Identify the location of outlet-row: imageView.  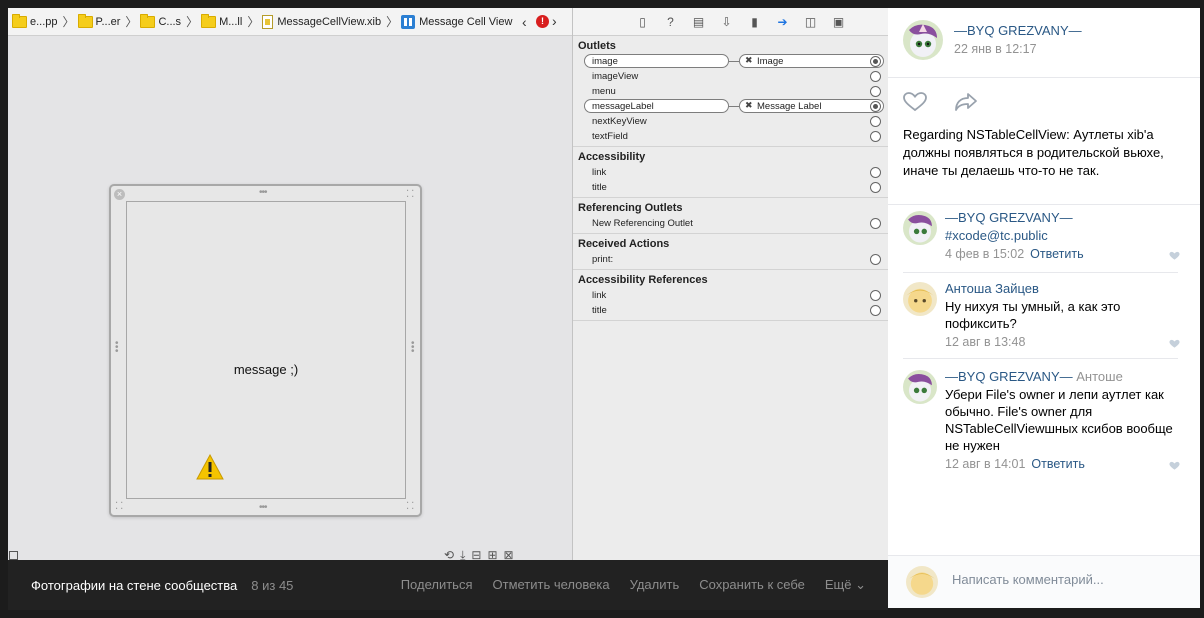
(730, 76).